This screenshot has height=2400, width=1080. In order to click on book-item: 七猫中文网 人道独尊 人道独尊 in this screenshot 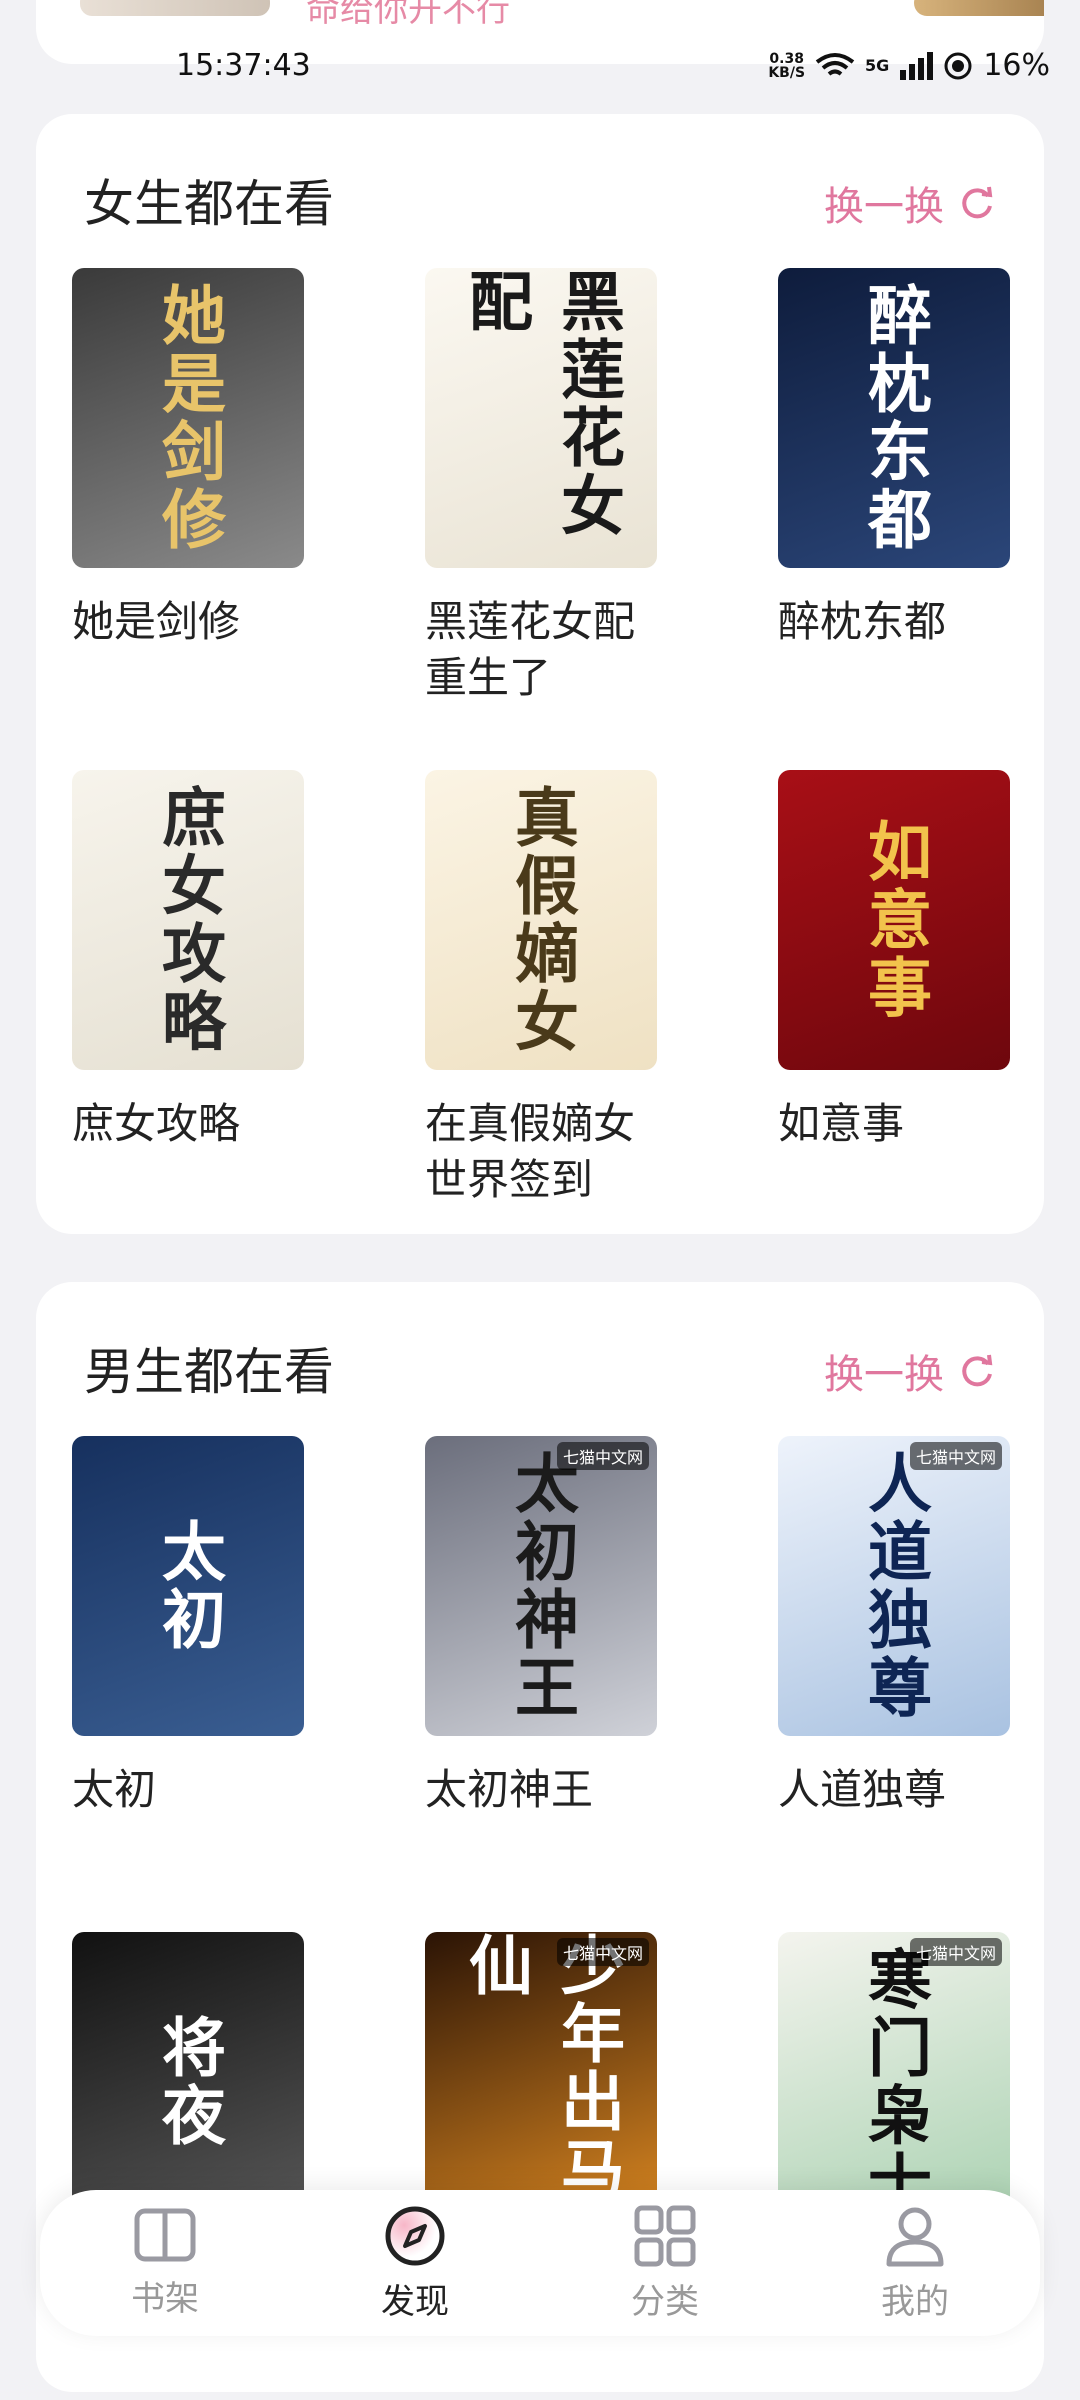, I will do `click(894, 1627)`.